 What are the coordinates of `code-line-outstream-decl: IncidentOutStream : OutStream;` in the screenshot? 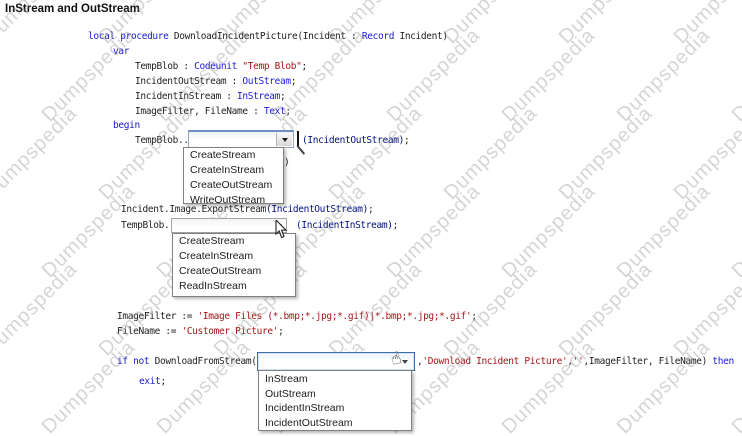 It's located at (215, 82).